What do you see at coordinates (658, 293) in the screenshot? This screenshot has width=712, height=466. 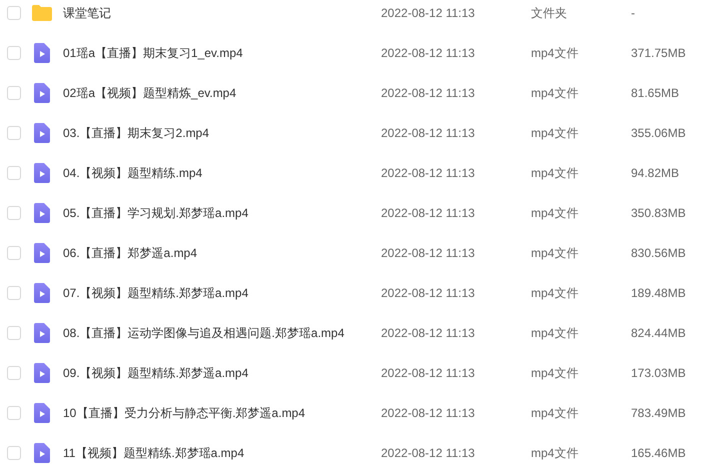 I see `file-size: 189.48MB` at bounding box center [658, 293].